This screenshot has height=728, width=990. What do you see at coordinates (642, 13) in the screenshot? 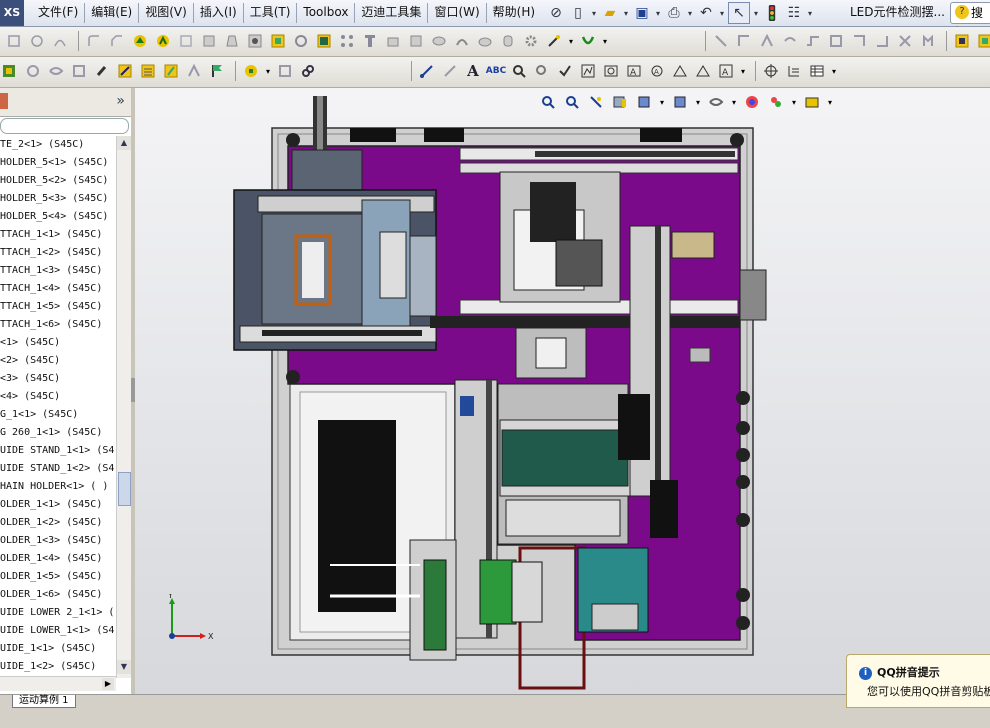
I see `save-icon: ▣` at bounding box center [642, 13].